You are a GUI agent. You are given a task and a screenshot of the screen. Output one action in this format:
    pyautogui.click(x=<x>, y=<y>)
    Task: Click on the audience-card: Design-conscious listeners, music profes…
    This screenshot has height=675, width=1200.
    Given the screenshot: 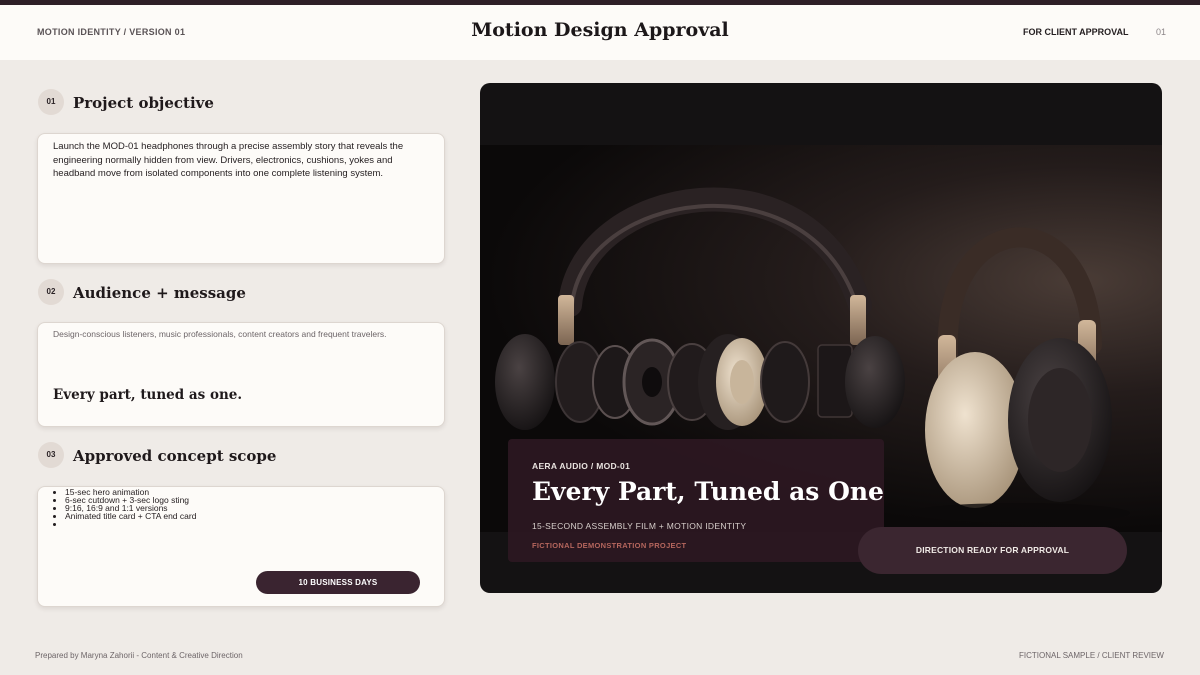 What is the action you would take?
    pyautogui.click(x=241, y=374)
    